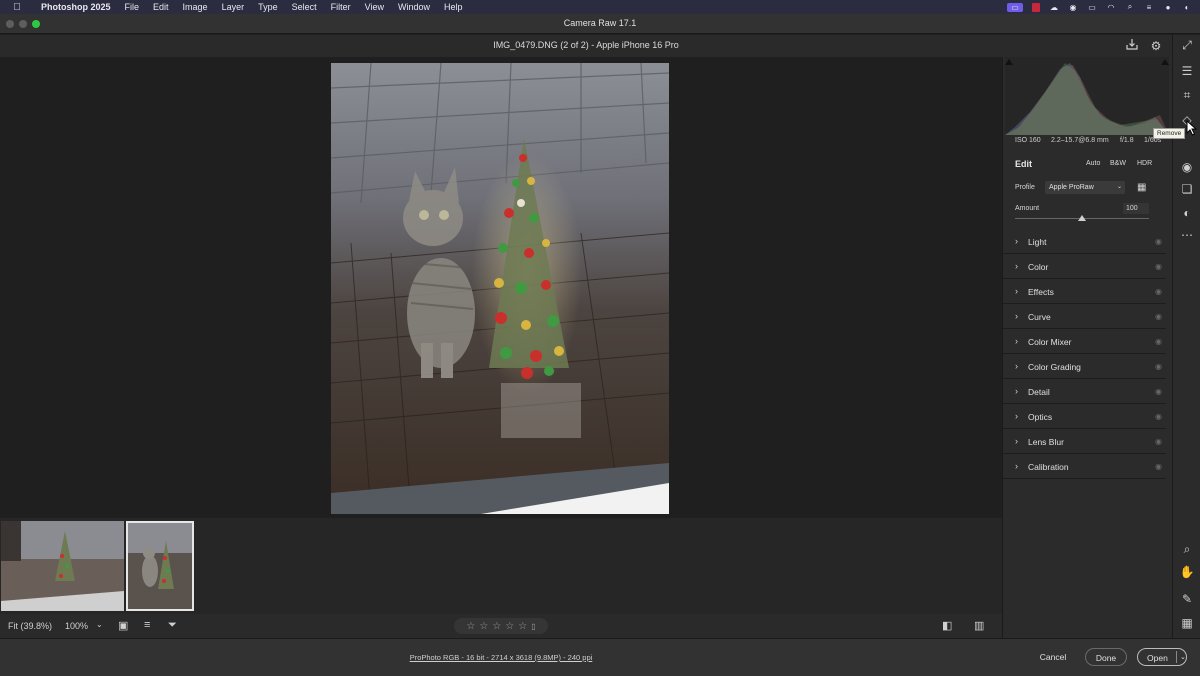 Image resolution: width=1200 pixels, height=676 pixels. Describe the element at coordinates (268, 7) in the screenshot. I see `menu-type: Type` at that location.